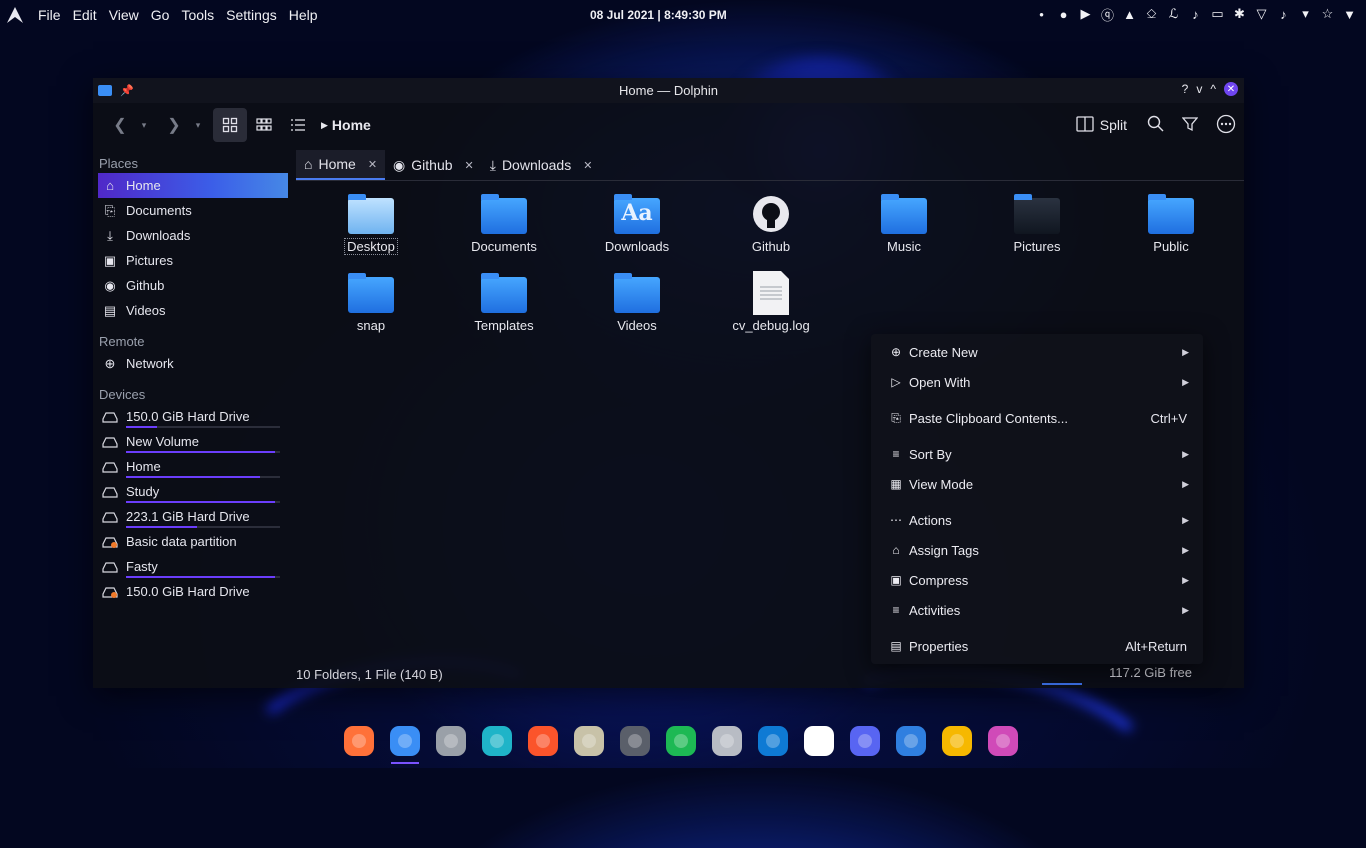 The image size is (1366, 848). Describe the element at coordinates (771, 223) in the screenshot. I see `file-item: Github` at that location.